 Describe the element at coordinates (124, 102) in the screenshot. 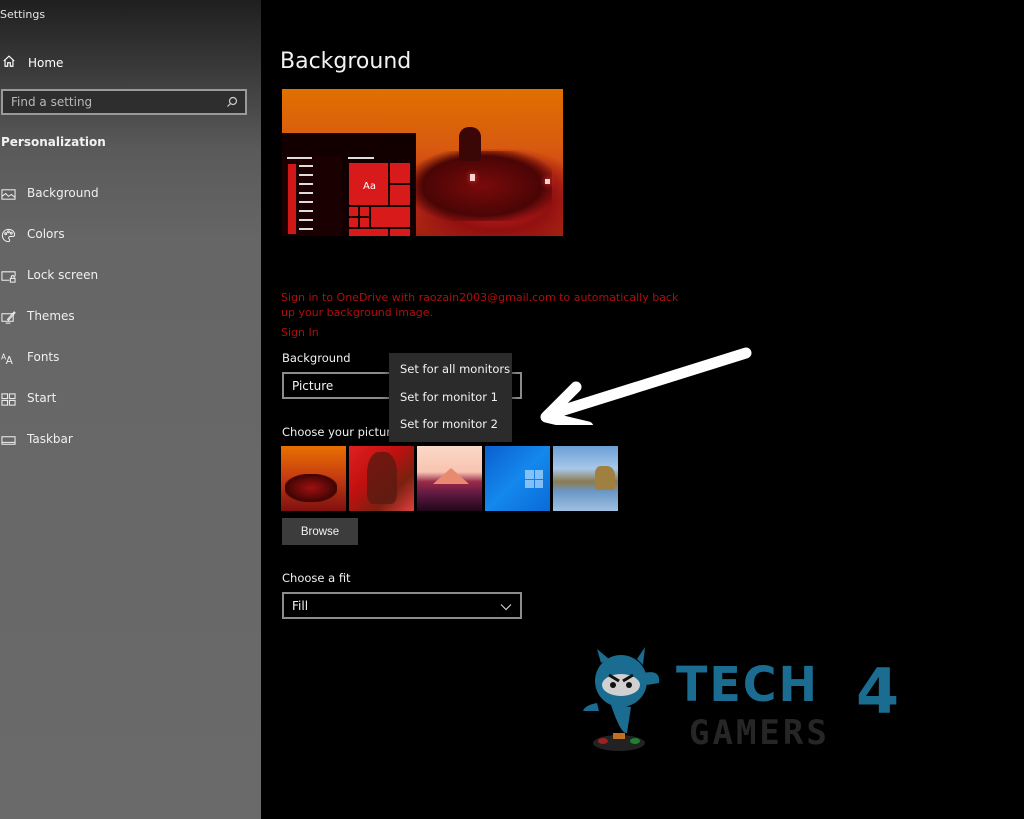

I see `search-input: Find a setting` at that location.